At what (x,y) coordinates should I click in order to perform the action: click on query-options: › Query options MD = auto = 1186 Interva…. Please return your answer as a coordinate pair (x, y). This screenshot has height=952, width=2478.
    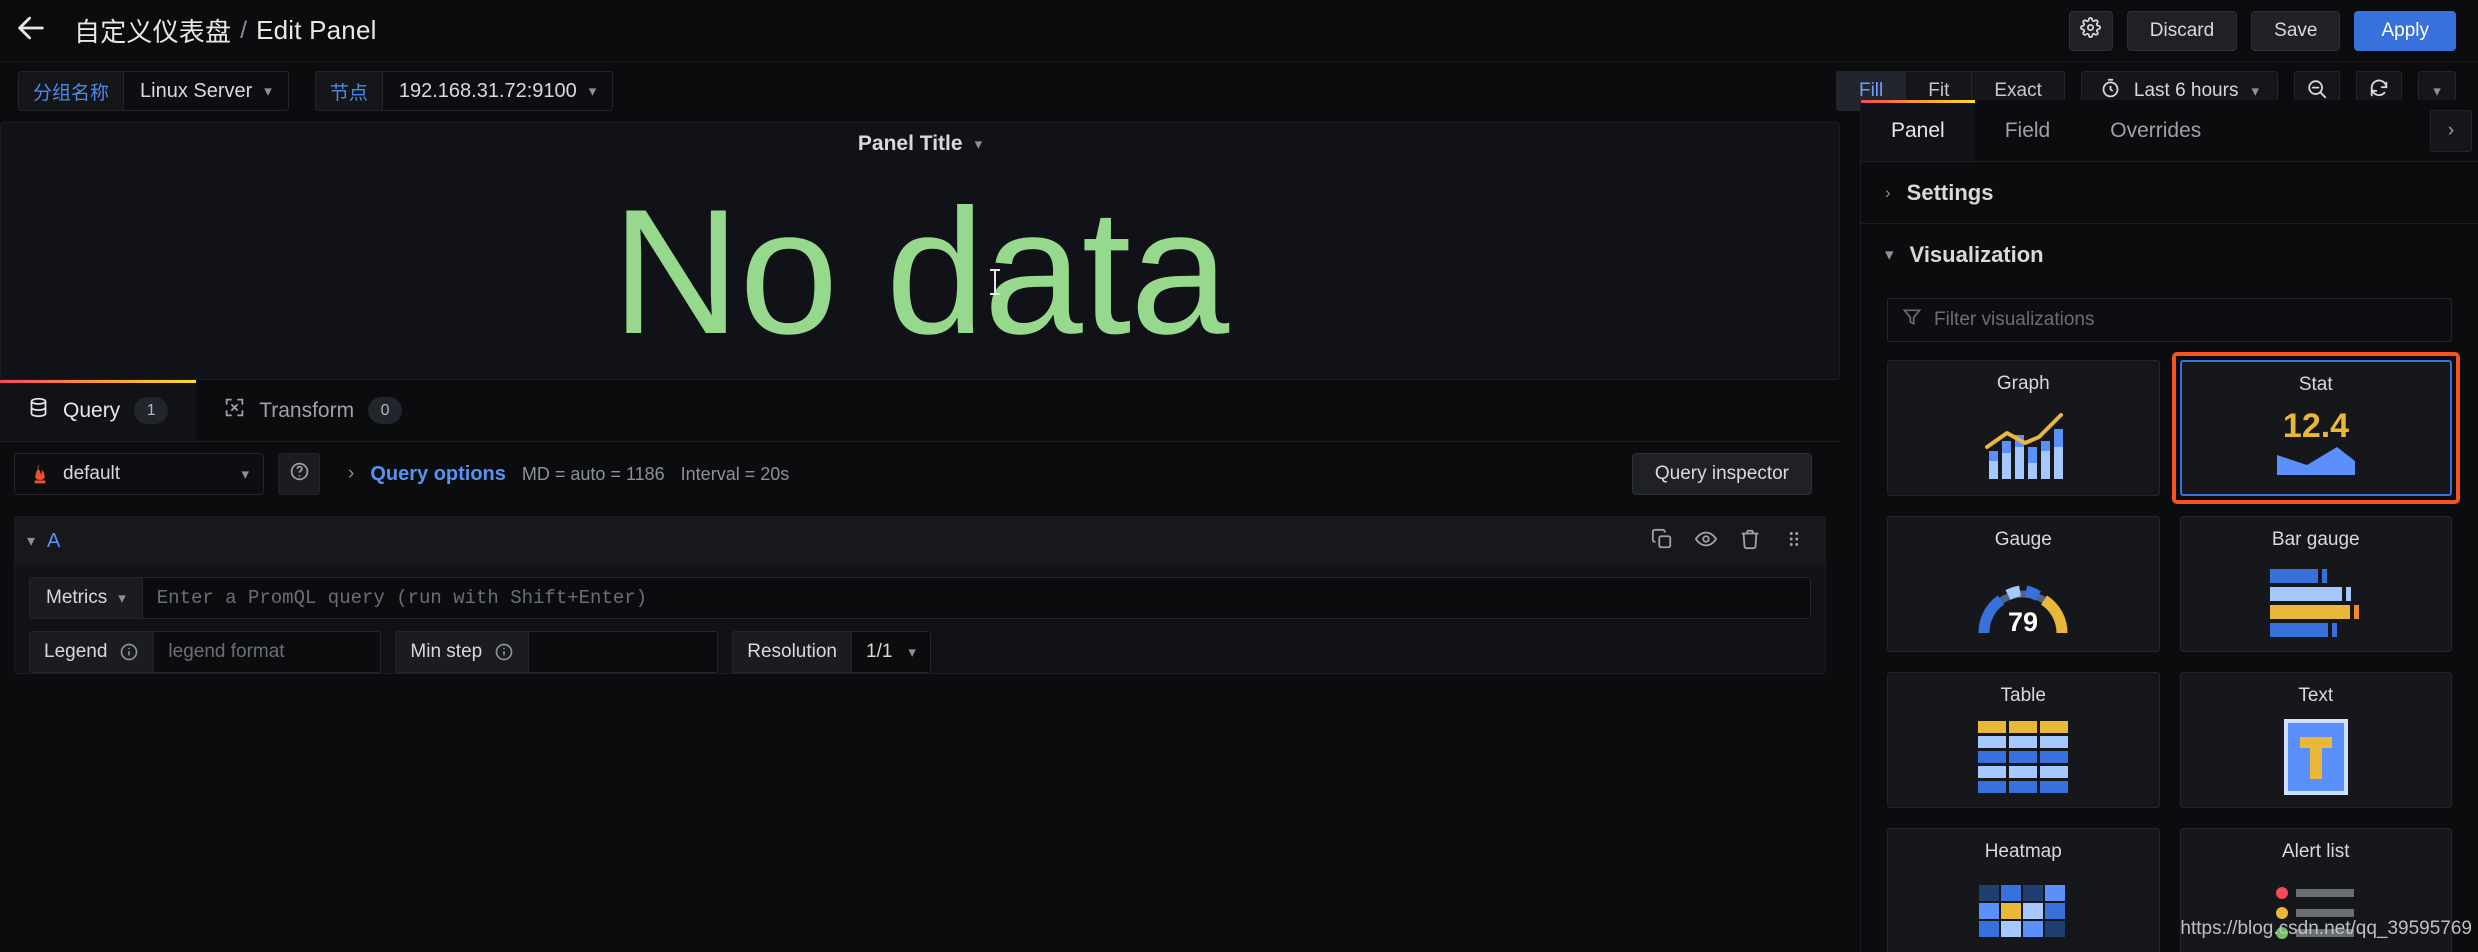
    Looking at the image, I should click on (568, 474).